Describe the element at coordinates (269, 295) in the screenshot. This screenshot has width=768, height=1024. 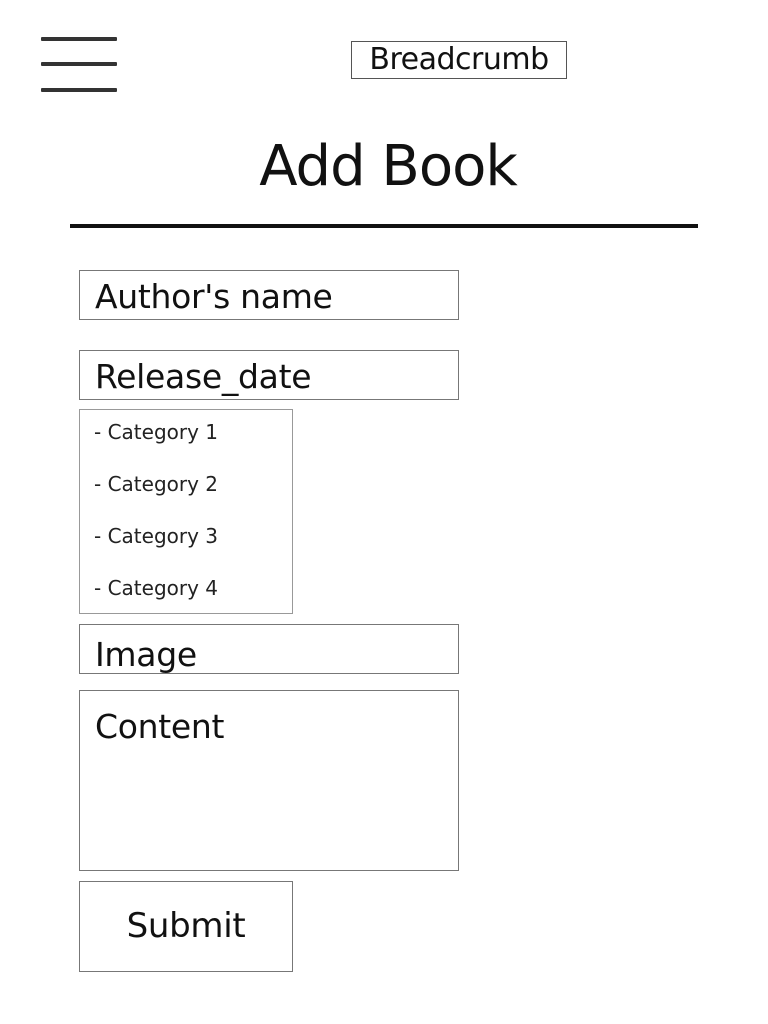
I see `author-name-input: Author's name` at that location.